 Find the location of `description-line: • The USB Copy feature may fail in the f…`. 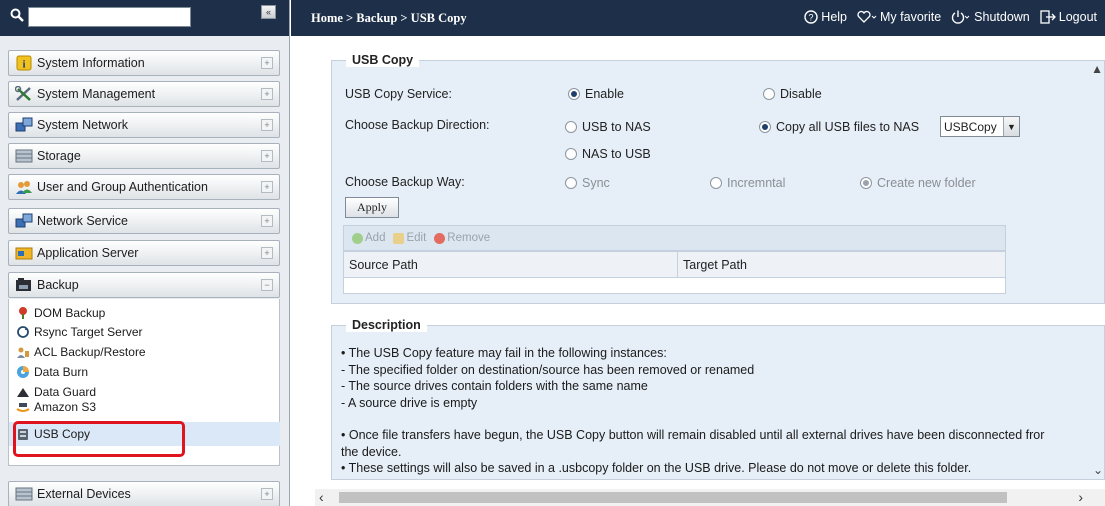

description-line: • The USB Copy feature may fail in the f… is located at coordinates (504, 353).